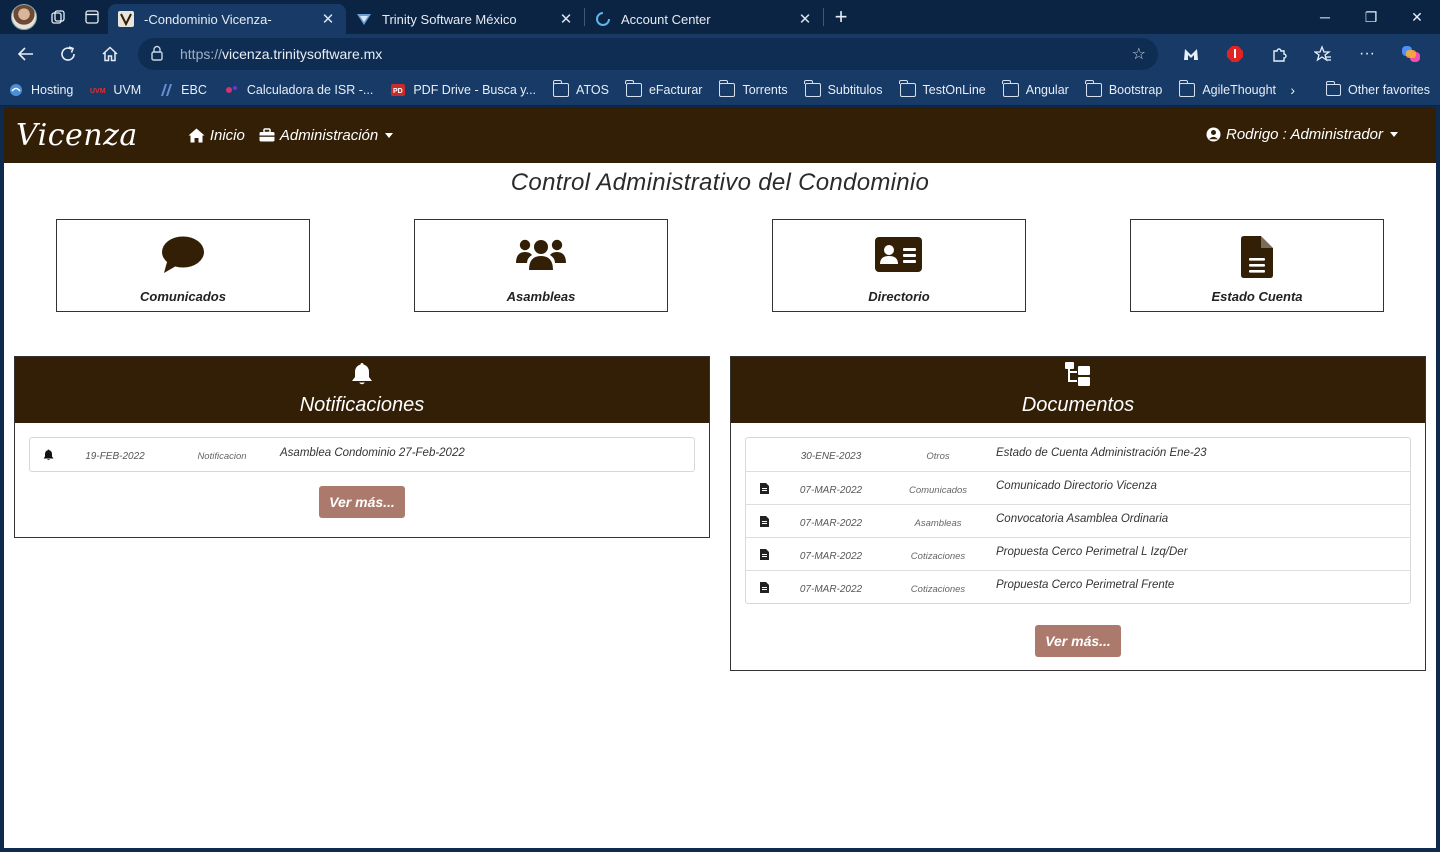 This screenshot has width=1440, height=852. I want to click on favorite-subtitulos: Subtitulos, so click(843, 88).